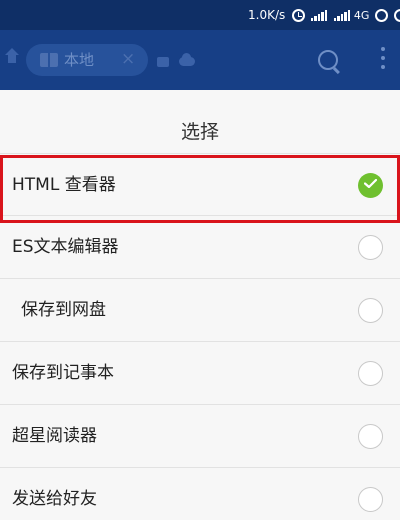  What do you see at coordinates (63, 310) in the screenshot?
I see `option-label: 保存到网盘` at bounding box center [63, 310].